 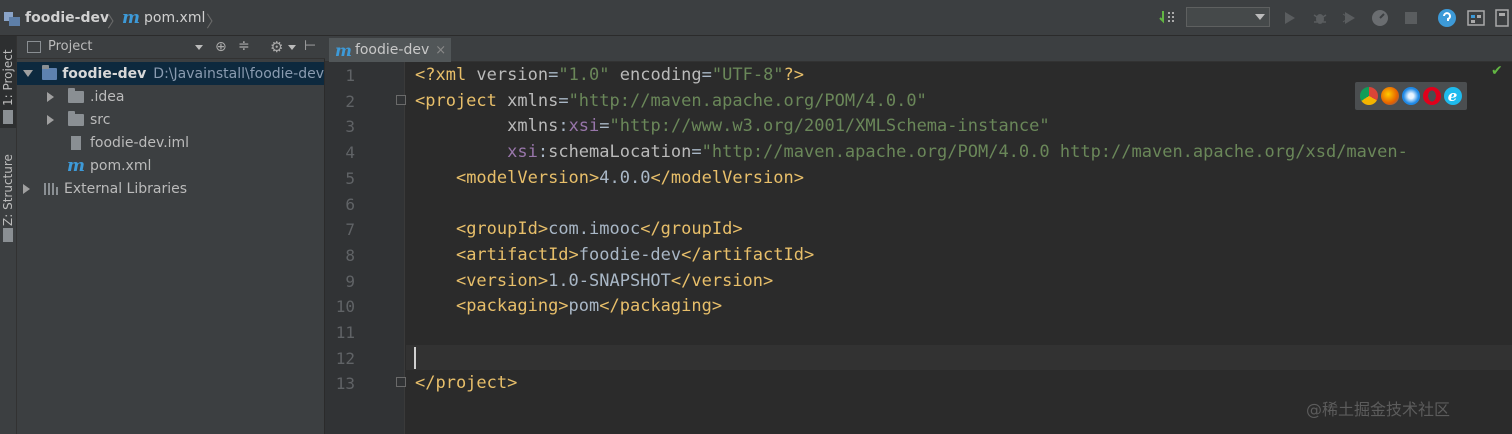 What do you see at coordinates (1350, 18) in the screenshot?
I see `run-with-coverage-icon` at bounding box center [1350, 18].